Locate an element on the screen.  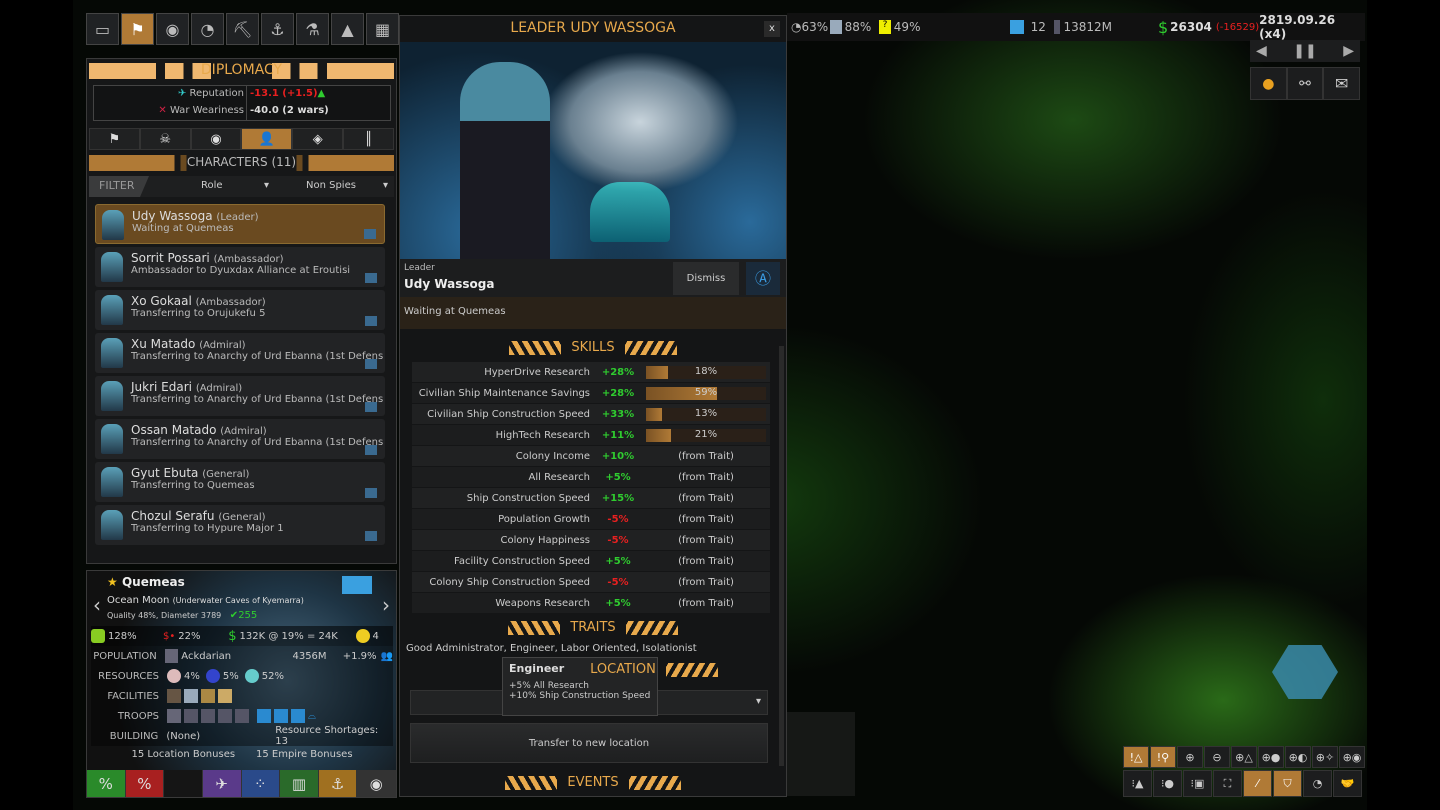
skill-row: All Research +5% (from Trait) is located at coordinates (591, 477).